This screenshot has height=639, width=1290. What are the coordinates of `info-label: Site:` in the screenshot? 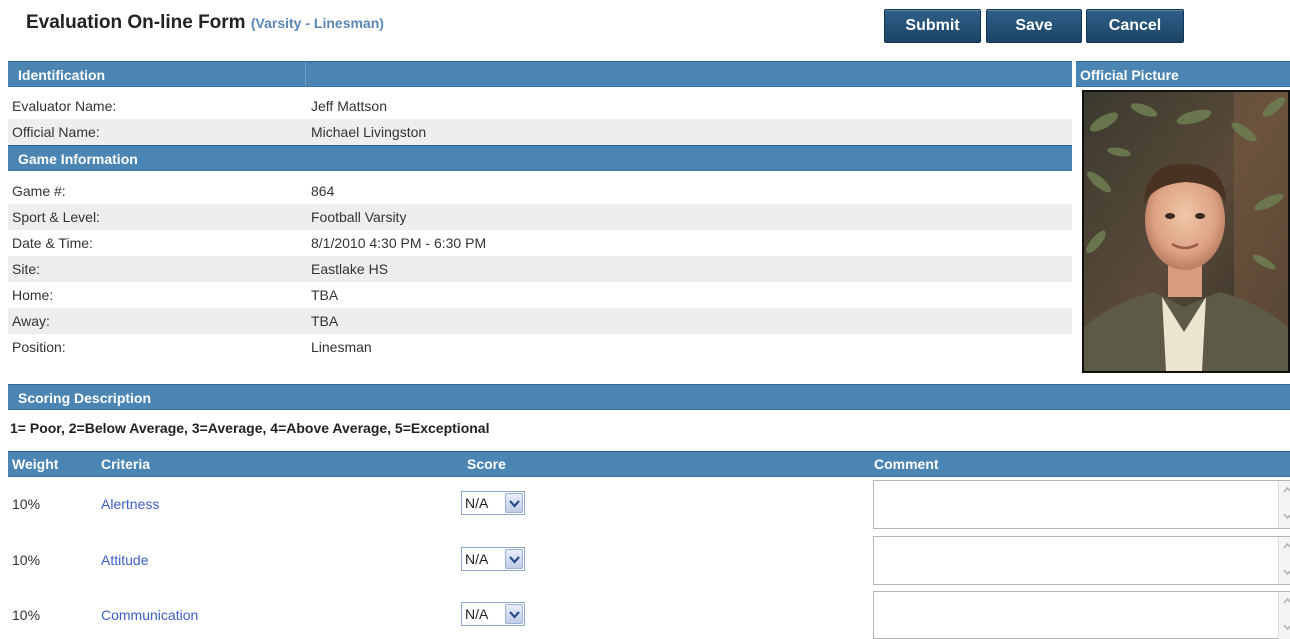 It's located at (26, 269).